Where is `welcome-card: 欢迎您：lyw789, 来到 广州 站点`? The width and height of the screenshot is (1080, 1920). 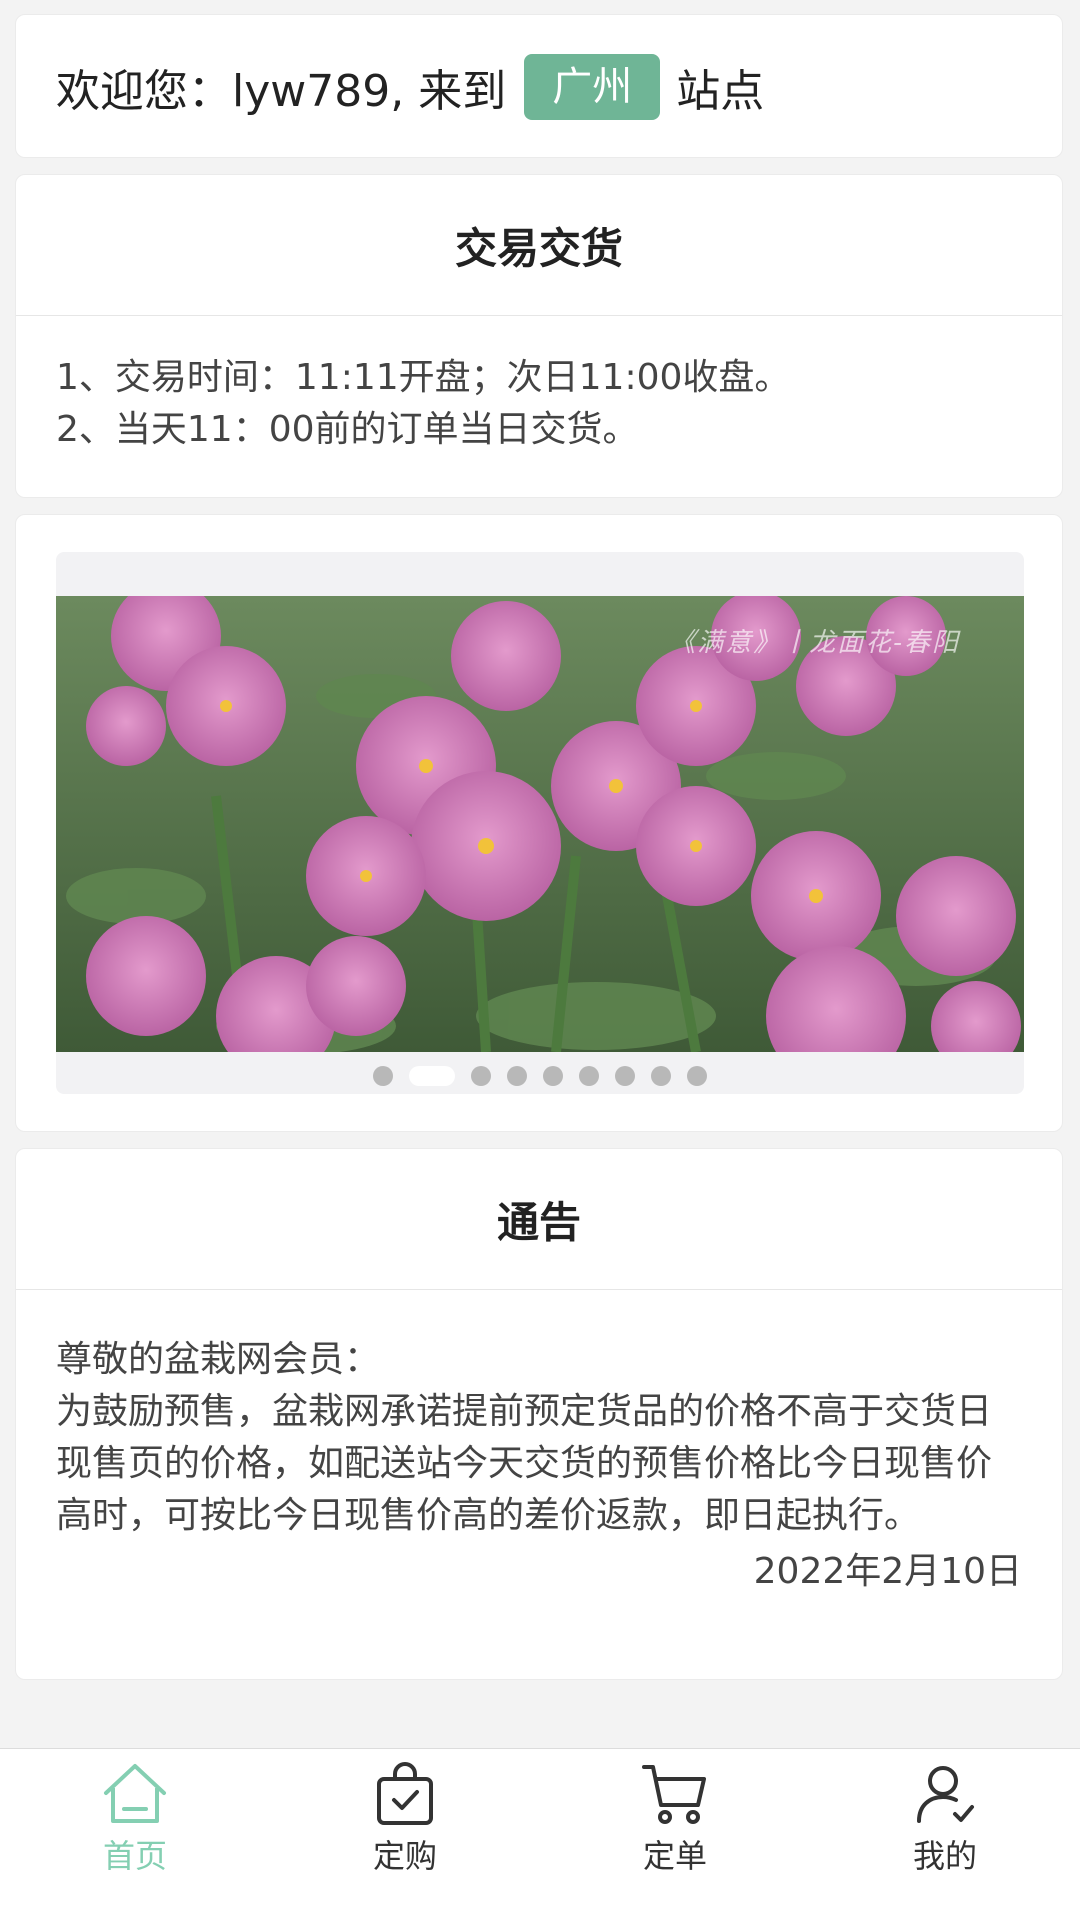
welcome-card: 欢迎您：lyw789, 来到 广州 站点 is located at coordinates (539, 86).